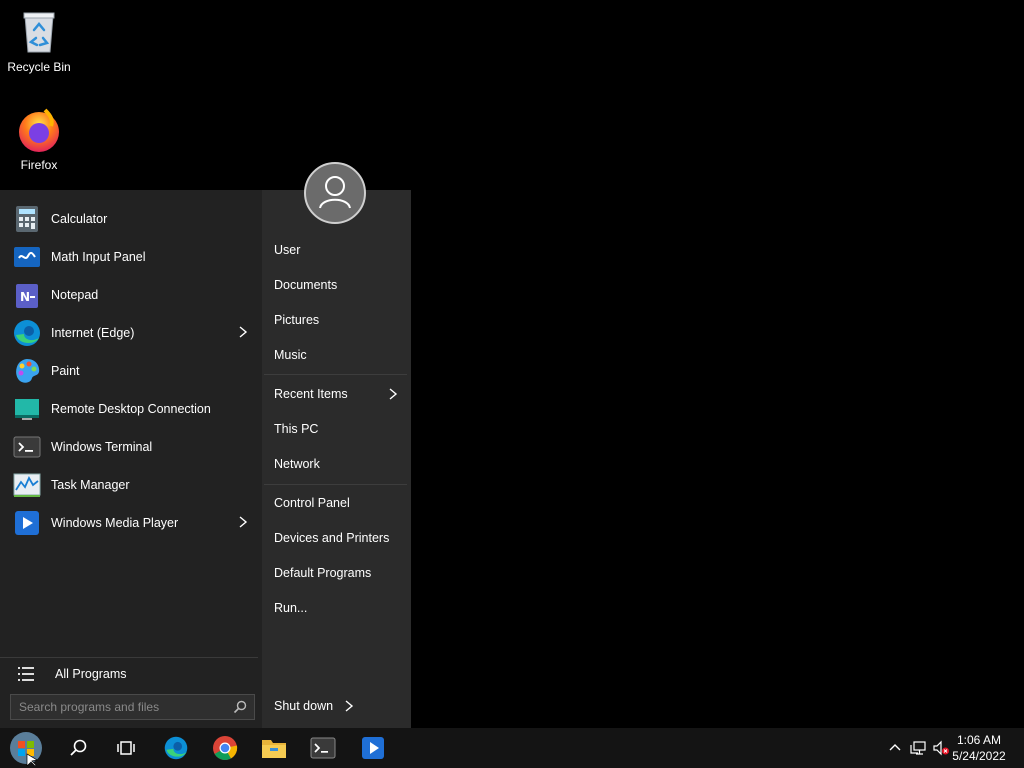 Image resolution: width=1024 pixels, height=768 pixels. I want to click on app-item-math-input-panel: Math Input Panel, so click(131, 257).